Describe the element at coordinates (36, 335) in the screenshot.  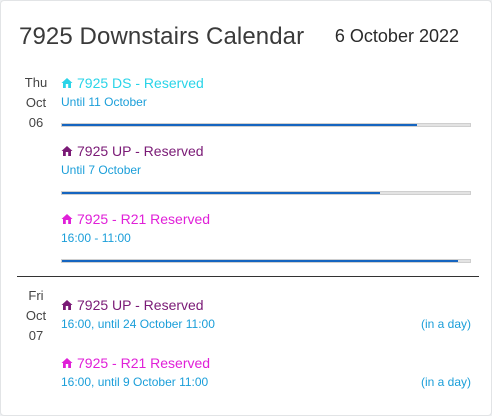
I see `day-number: 07` at that location.